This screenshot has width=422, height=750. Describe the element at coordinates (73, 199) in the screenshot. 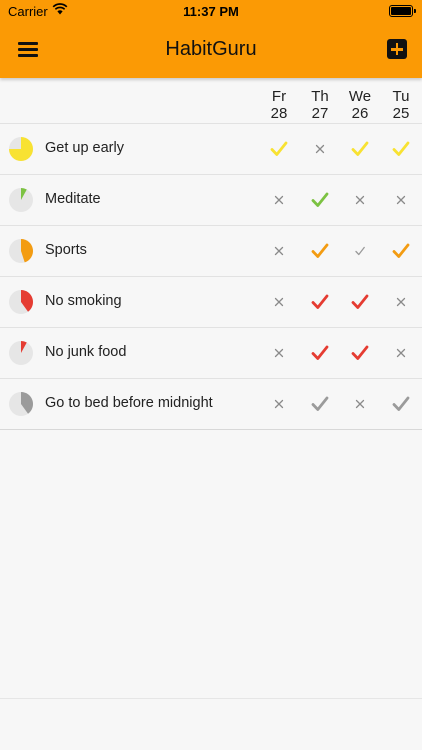

I see `habit-name: Meditate` at that location.